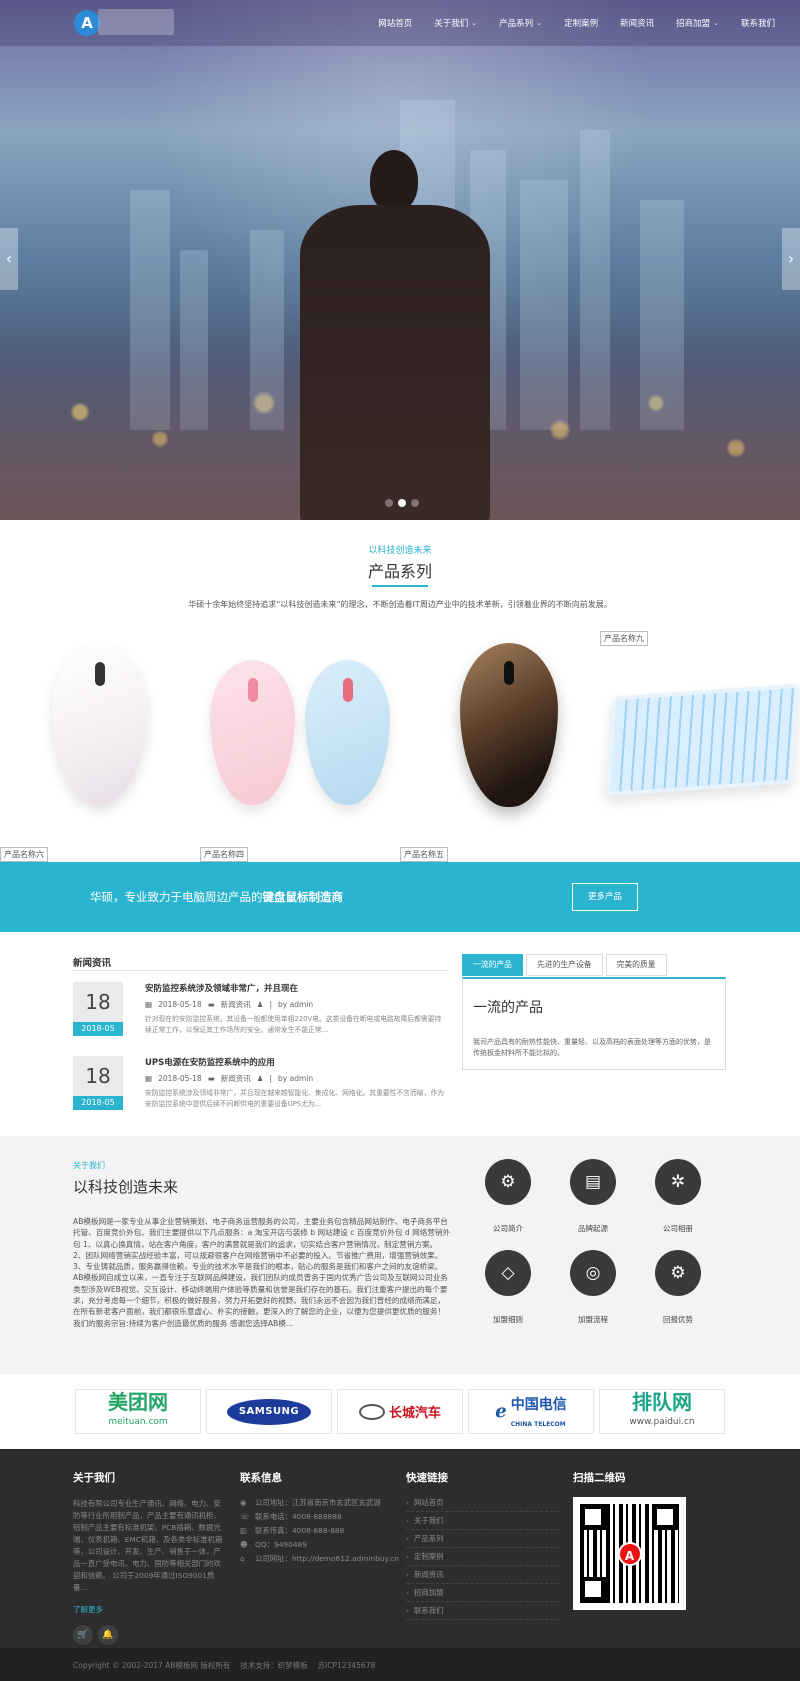 The height and width of the screenshot is (1681, 800). I want to click on about-icon-label: 加盟流程, so click(593, 1319).